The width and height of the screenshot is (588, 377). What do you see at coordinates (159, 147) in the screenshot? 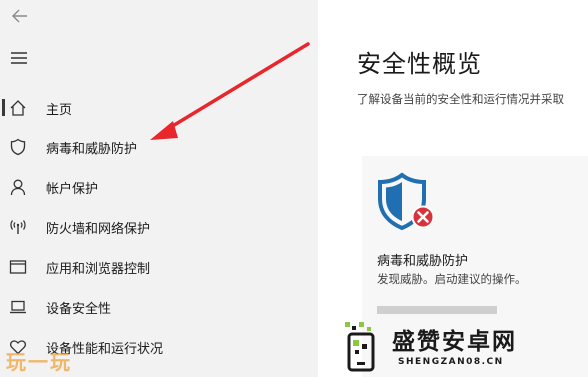
I see `nav-item-virus-protection: 病毒和威胁防护` at bounding box center [159, 147].